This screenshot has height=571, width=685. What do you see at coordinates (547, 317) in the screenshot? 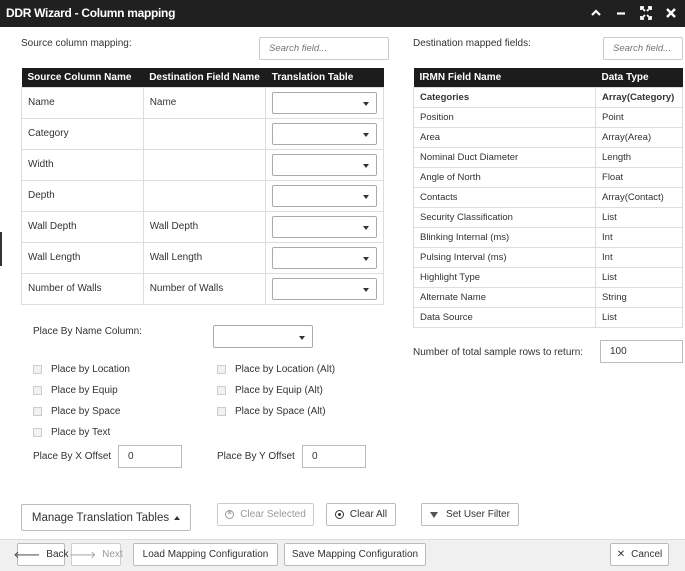
I see `table-row: Data Source List` at bounding box center [547, 317].